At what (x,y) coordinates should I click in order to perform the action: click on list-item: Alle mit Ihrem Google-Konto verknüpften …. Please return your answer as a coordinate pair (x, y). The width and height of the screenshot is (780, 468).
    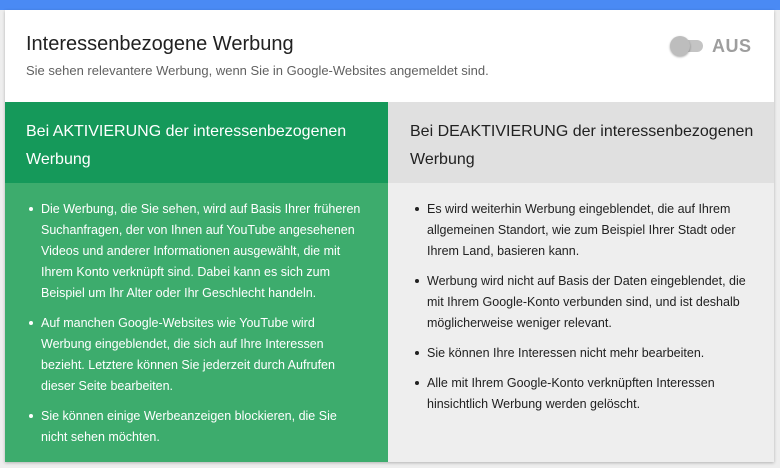
    Looking at the image, I should click on (584, 394).